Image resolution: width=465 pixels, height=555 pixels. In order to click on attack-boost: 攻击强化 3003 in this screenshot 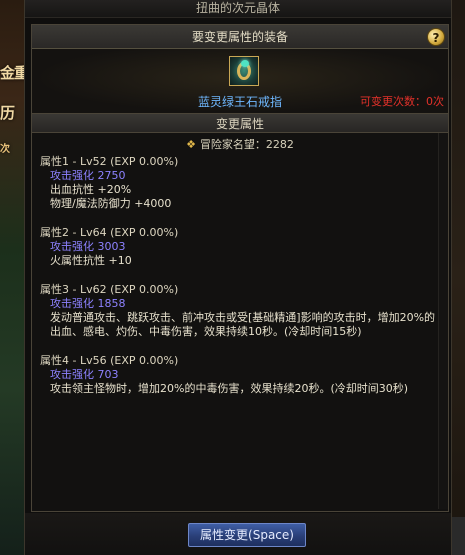, I will do `click(88, 246)`.